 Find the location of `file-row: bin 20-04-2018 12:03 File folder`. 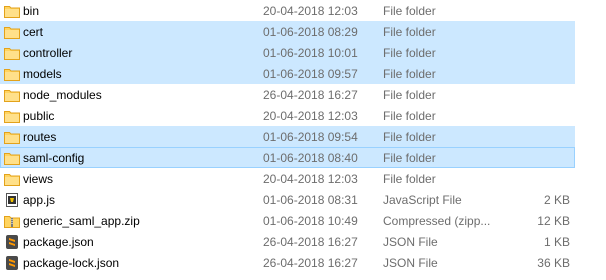

file-row: bin 20-04-2018 12:03 File folder is located at coordinates (287, 10).